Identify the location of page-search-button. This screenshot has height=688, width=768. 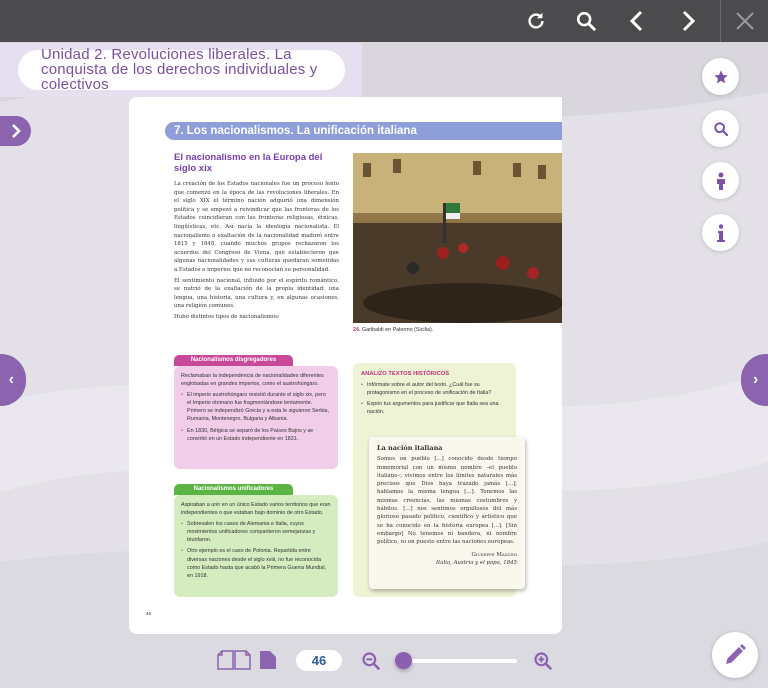
(720, 128).